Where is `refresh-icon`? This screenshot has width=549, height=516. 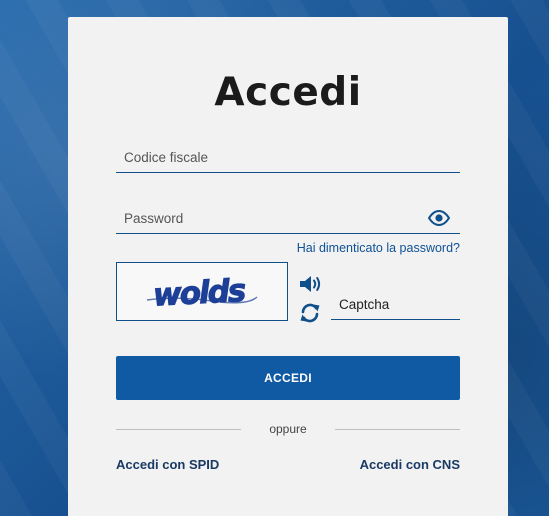 refresh-icon is located at coordinates (310, 313).